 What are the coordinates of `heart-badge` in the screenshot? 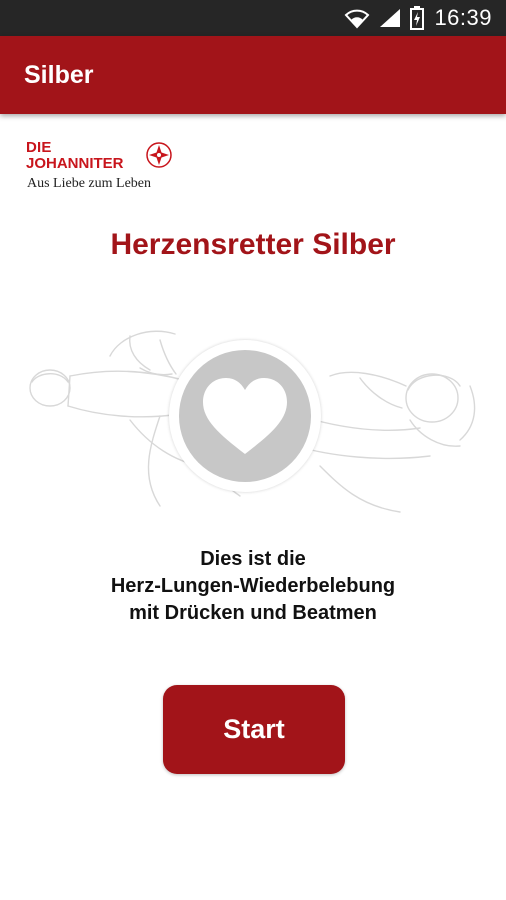 It's located at (245, 416).